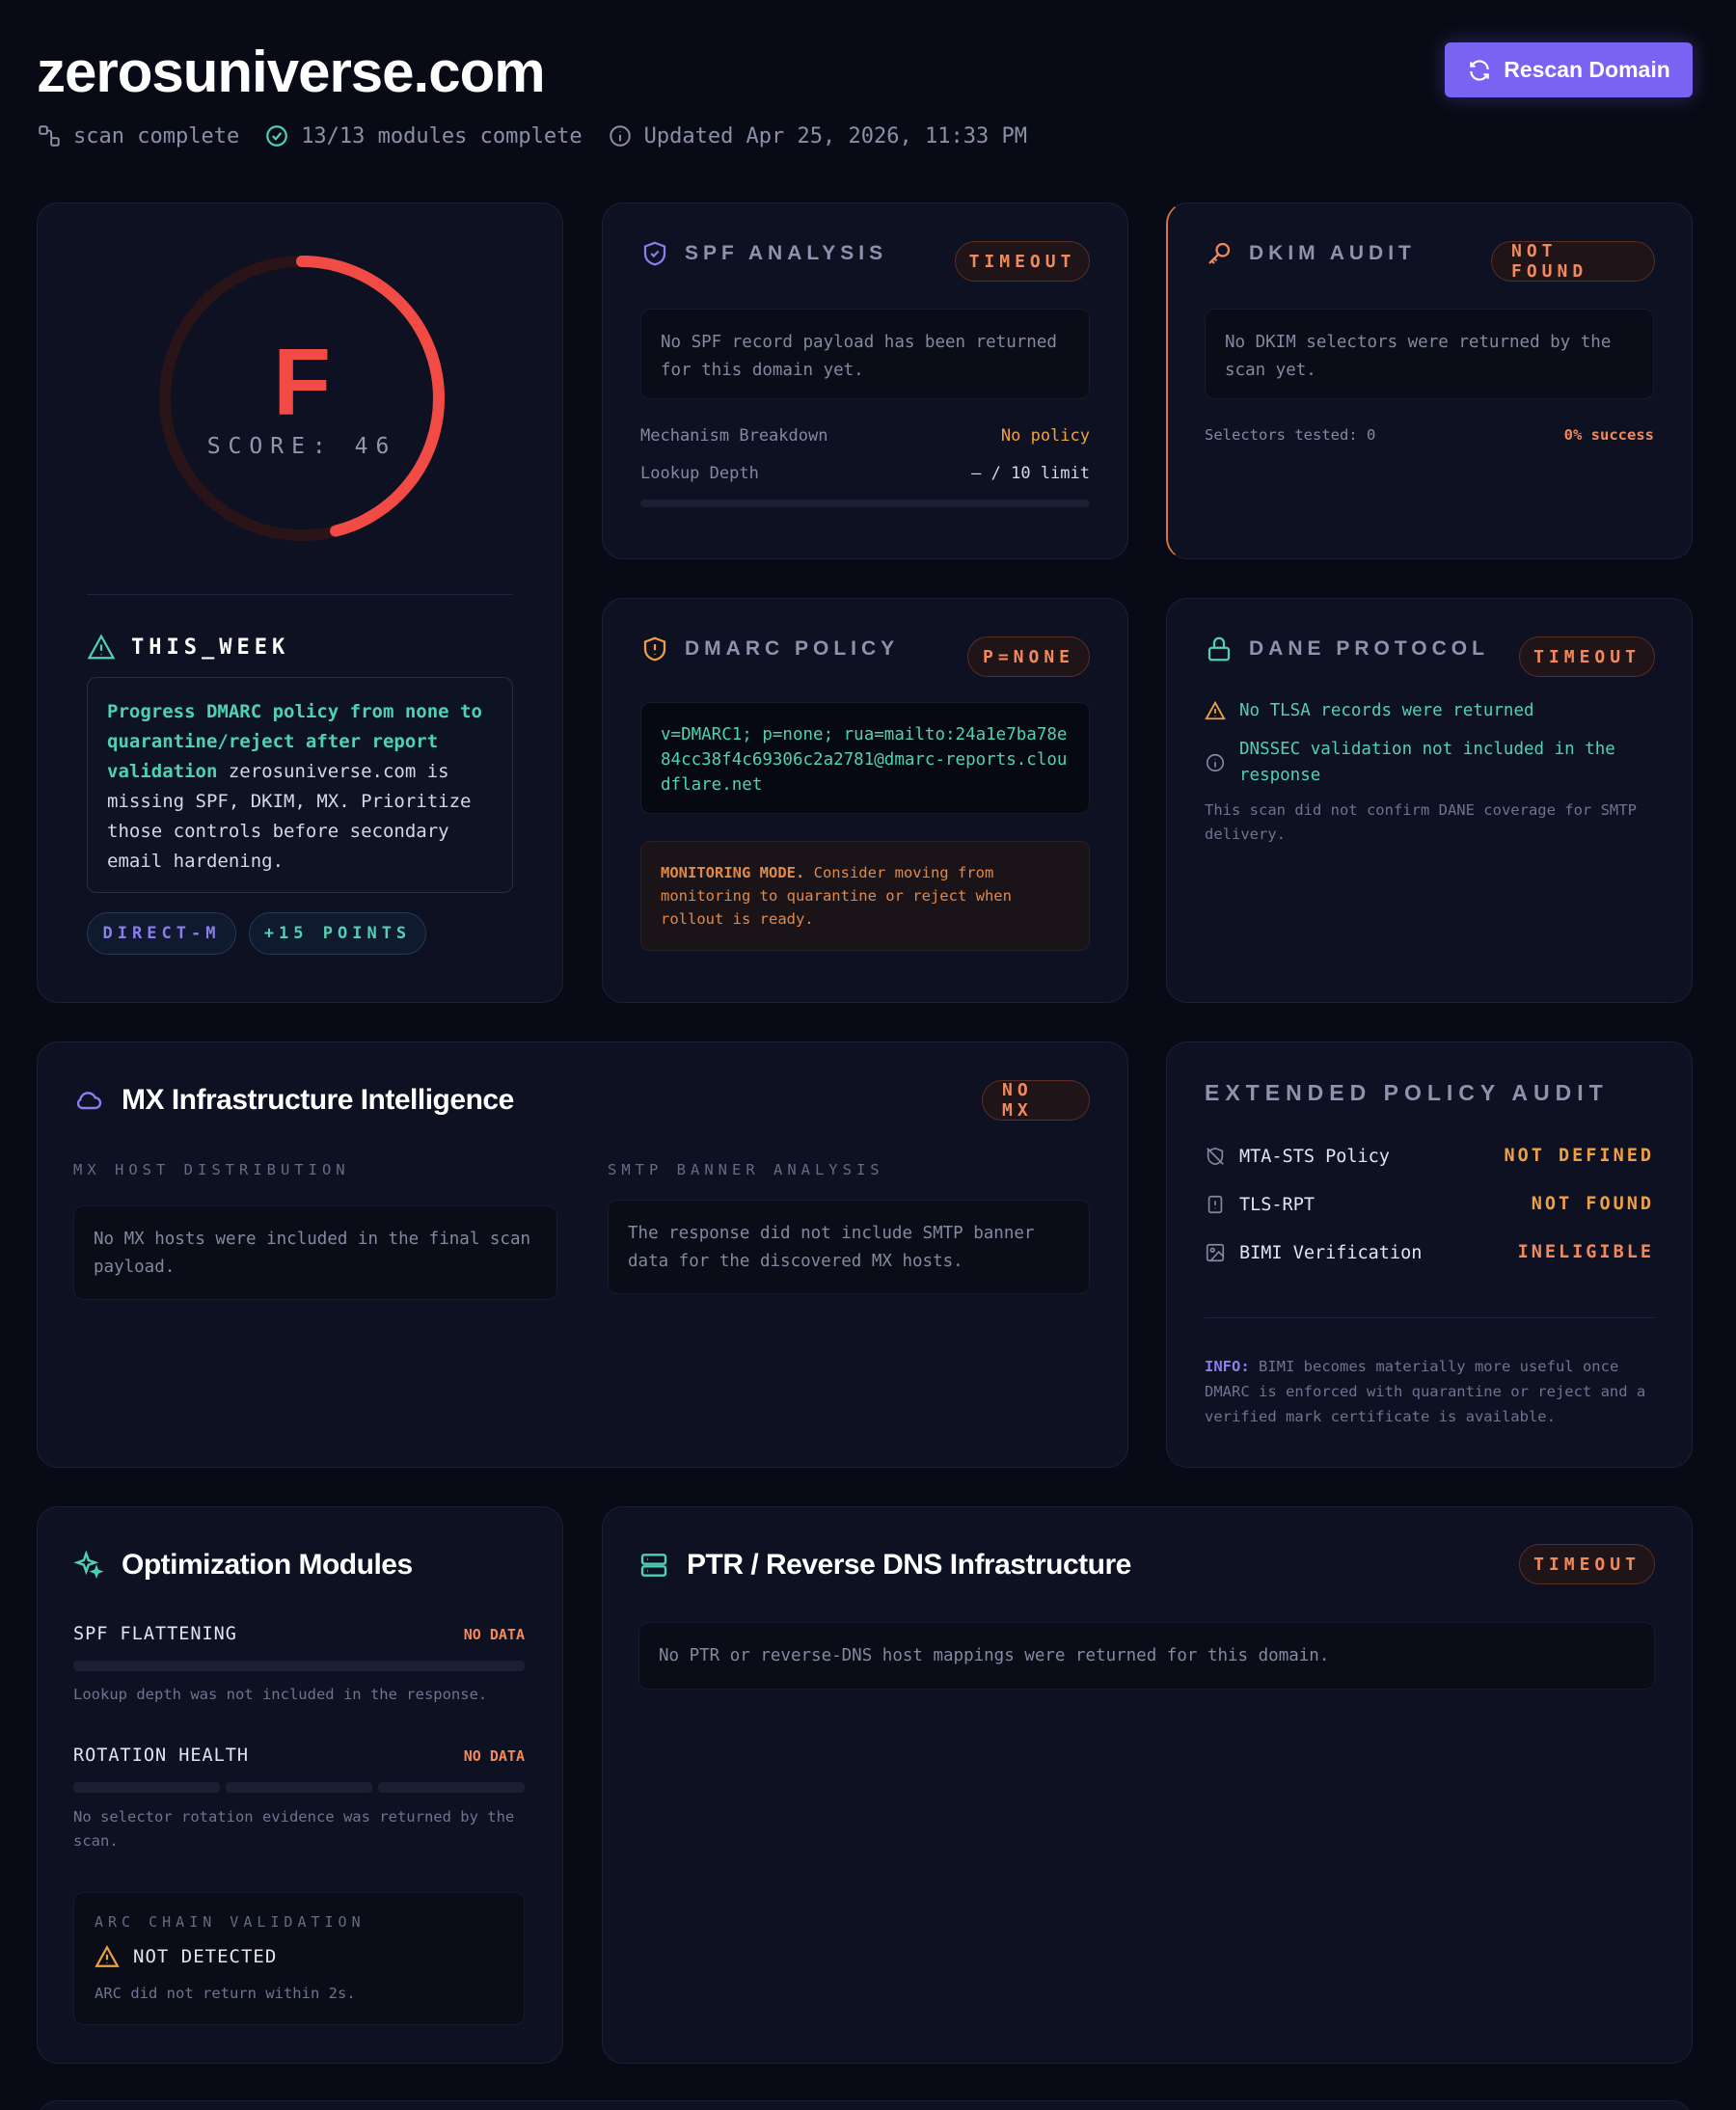 Image resolution: width=1736 pixels, height=2110 pixels. Describe the element at coordinates (1608, 435) in the screenshot. I see `dkim-success: 0% success` at that location.